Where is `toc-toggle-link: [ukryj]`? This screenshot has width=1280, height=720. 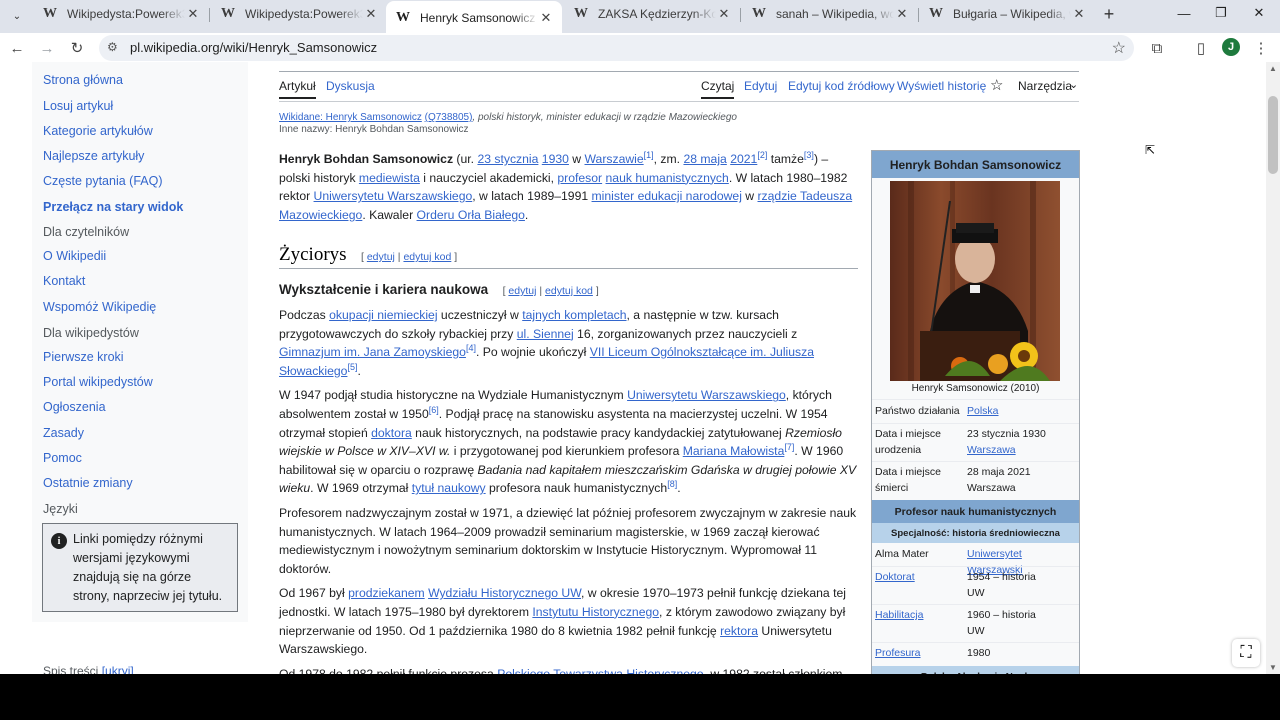
toc-toggle-link: [ukryj] is located at coordinates (118, 669).